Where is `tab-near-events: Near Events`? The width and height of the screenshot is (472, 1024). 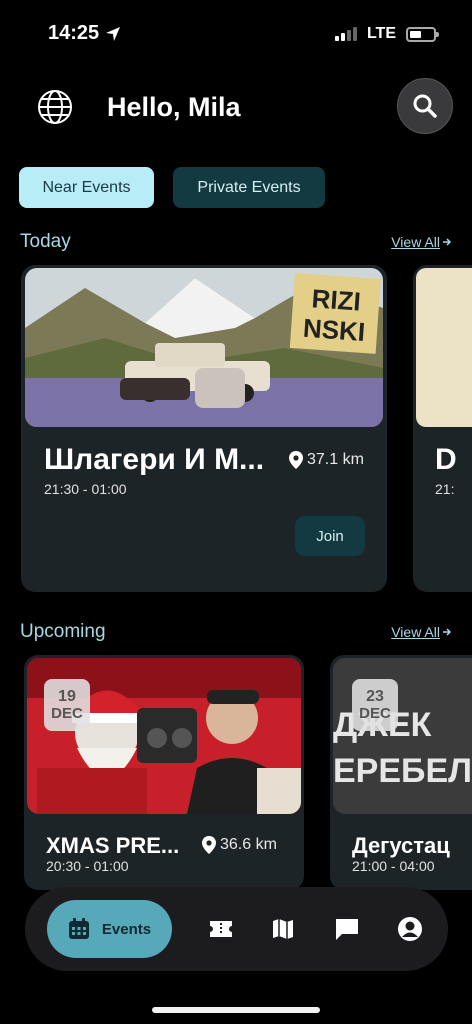
tab-near-events: Near Events is located at coordinates (86, 187).